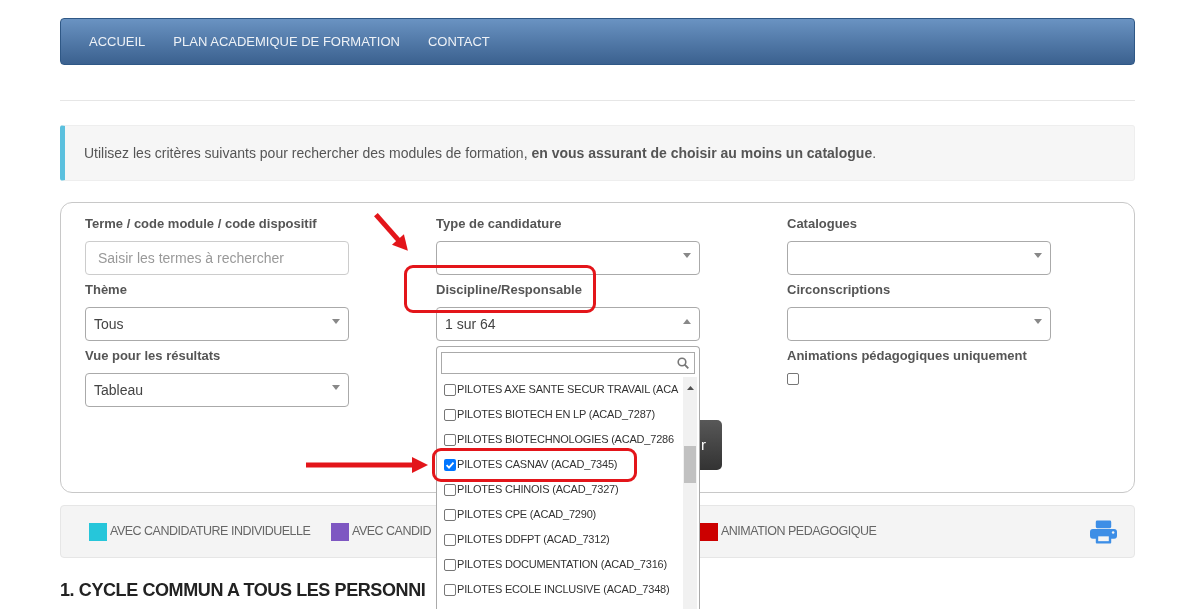 The width and height of the screenshot is (1200, 609). I want to click on search-field: Saisir les termes à rechercher, so click(217, 258).